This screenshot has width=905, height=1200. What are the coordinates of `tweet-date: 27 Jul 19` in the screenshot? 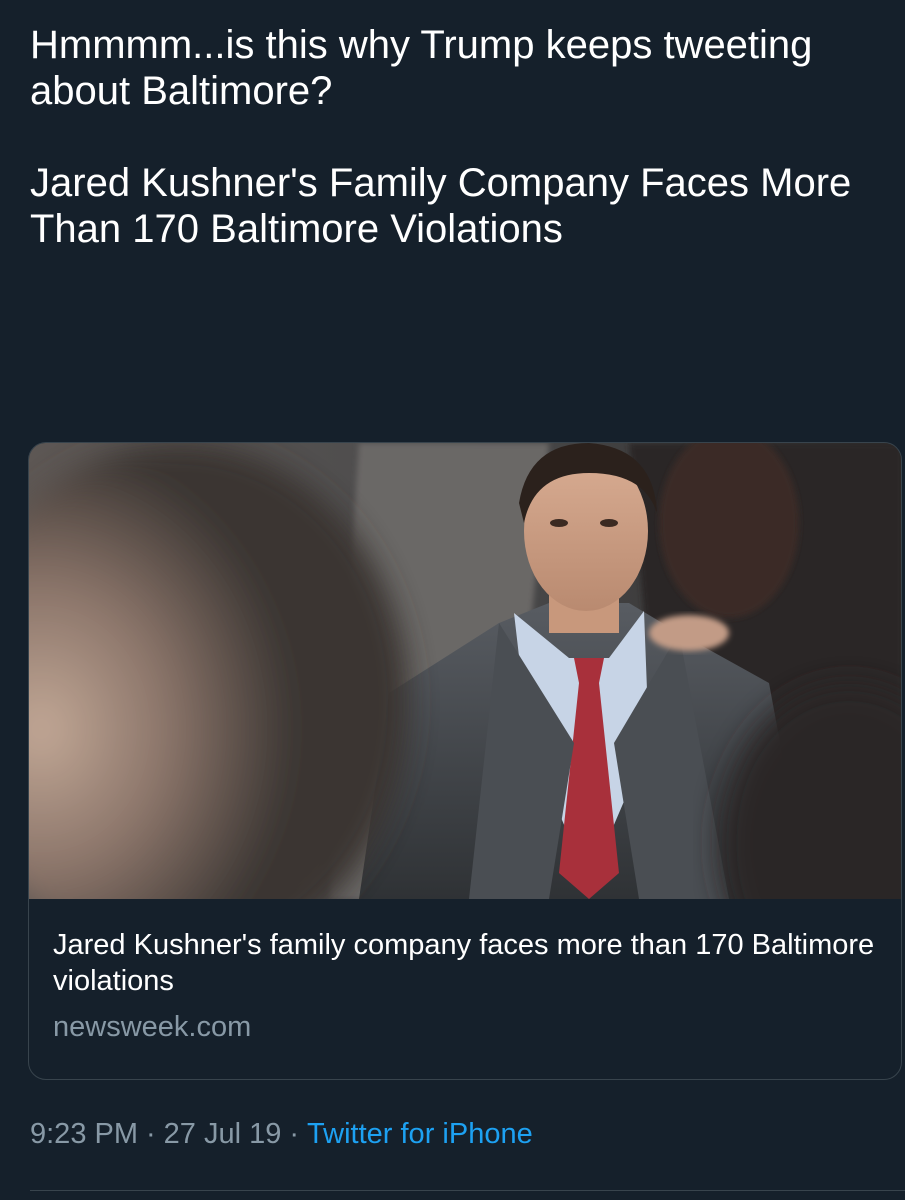 It's located at (223, 1134).